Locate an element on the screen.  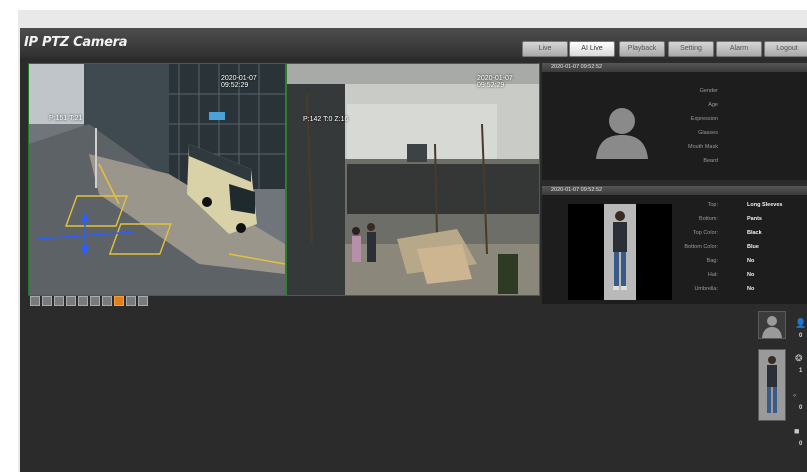
attr-gender-label: Gender is located at coordinates (708, 91).